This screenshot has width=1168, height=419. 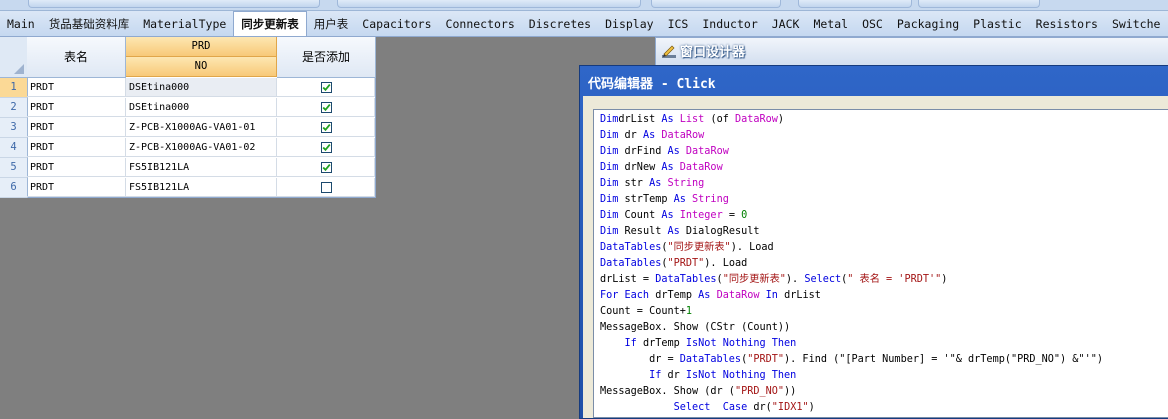 I want to click on column-group-header-prd: PRD, so click(x=201, y=47).